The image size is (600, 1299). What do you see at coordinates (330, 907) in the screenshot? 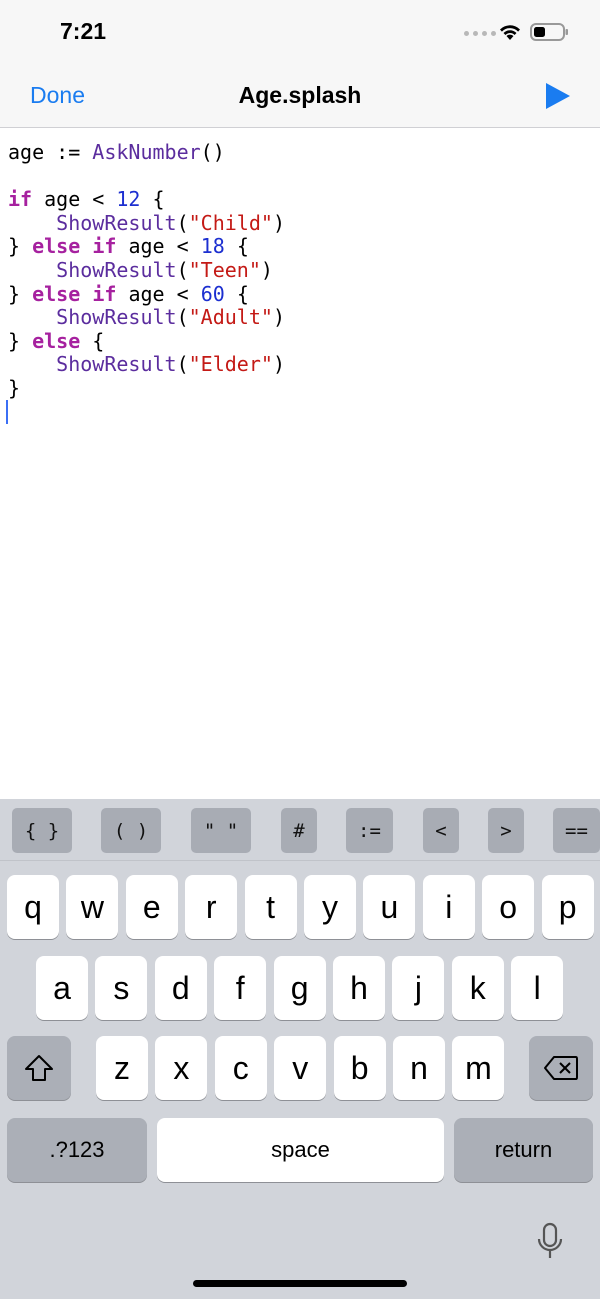
I see `key-y: y` at bounding box center [330, 907].